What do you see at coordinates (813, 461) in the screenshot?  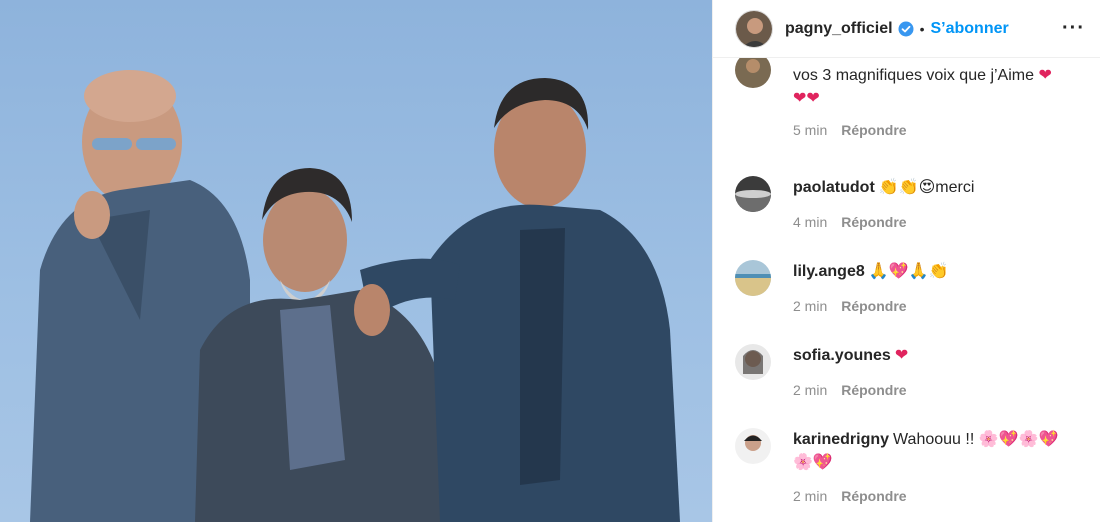 I see `flower-heart-emoji: 🌸💖` at bounding box center [813, 461].